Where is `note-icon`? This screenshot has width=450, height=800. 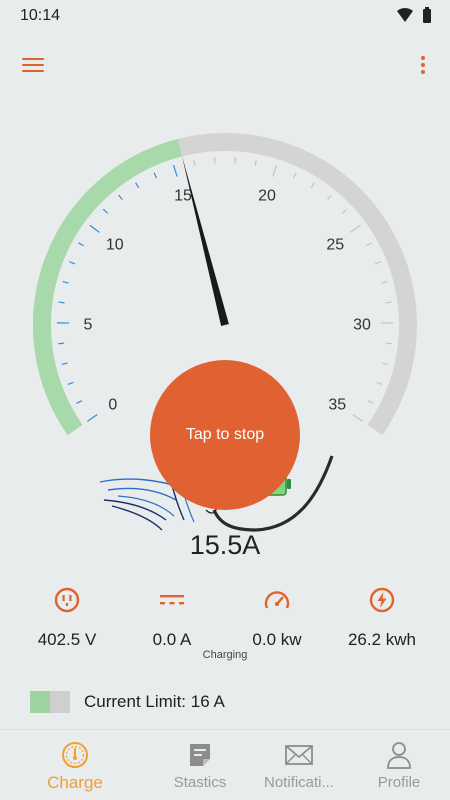
note-icon is located at coordinates (200, 755).